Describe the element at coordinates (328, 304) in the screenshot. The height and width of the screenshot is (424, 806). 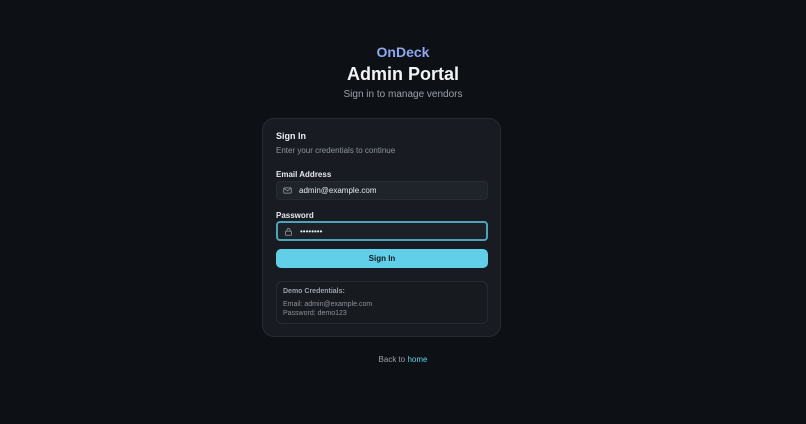
I see `demo-email: Email: admin@example.com` at that location.